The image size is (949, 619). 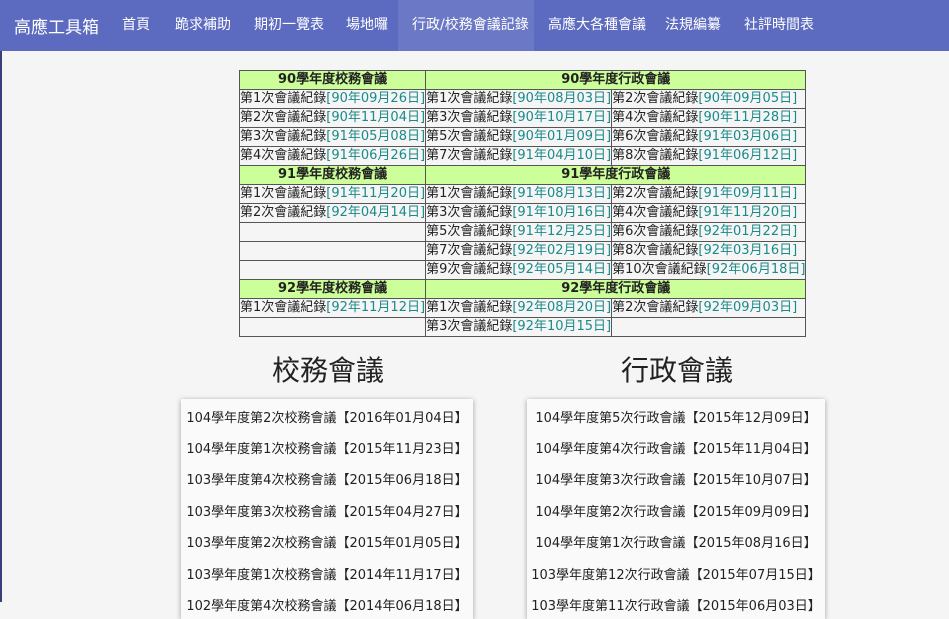 I want to click on admin-year-header: 92學年度行政會議, so click(x=616, y=289).